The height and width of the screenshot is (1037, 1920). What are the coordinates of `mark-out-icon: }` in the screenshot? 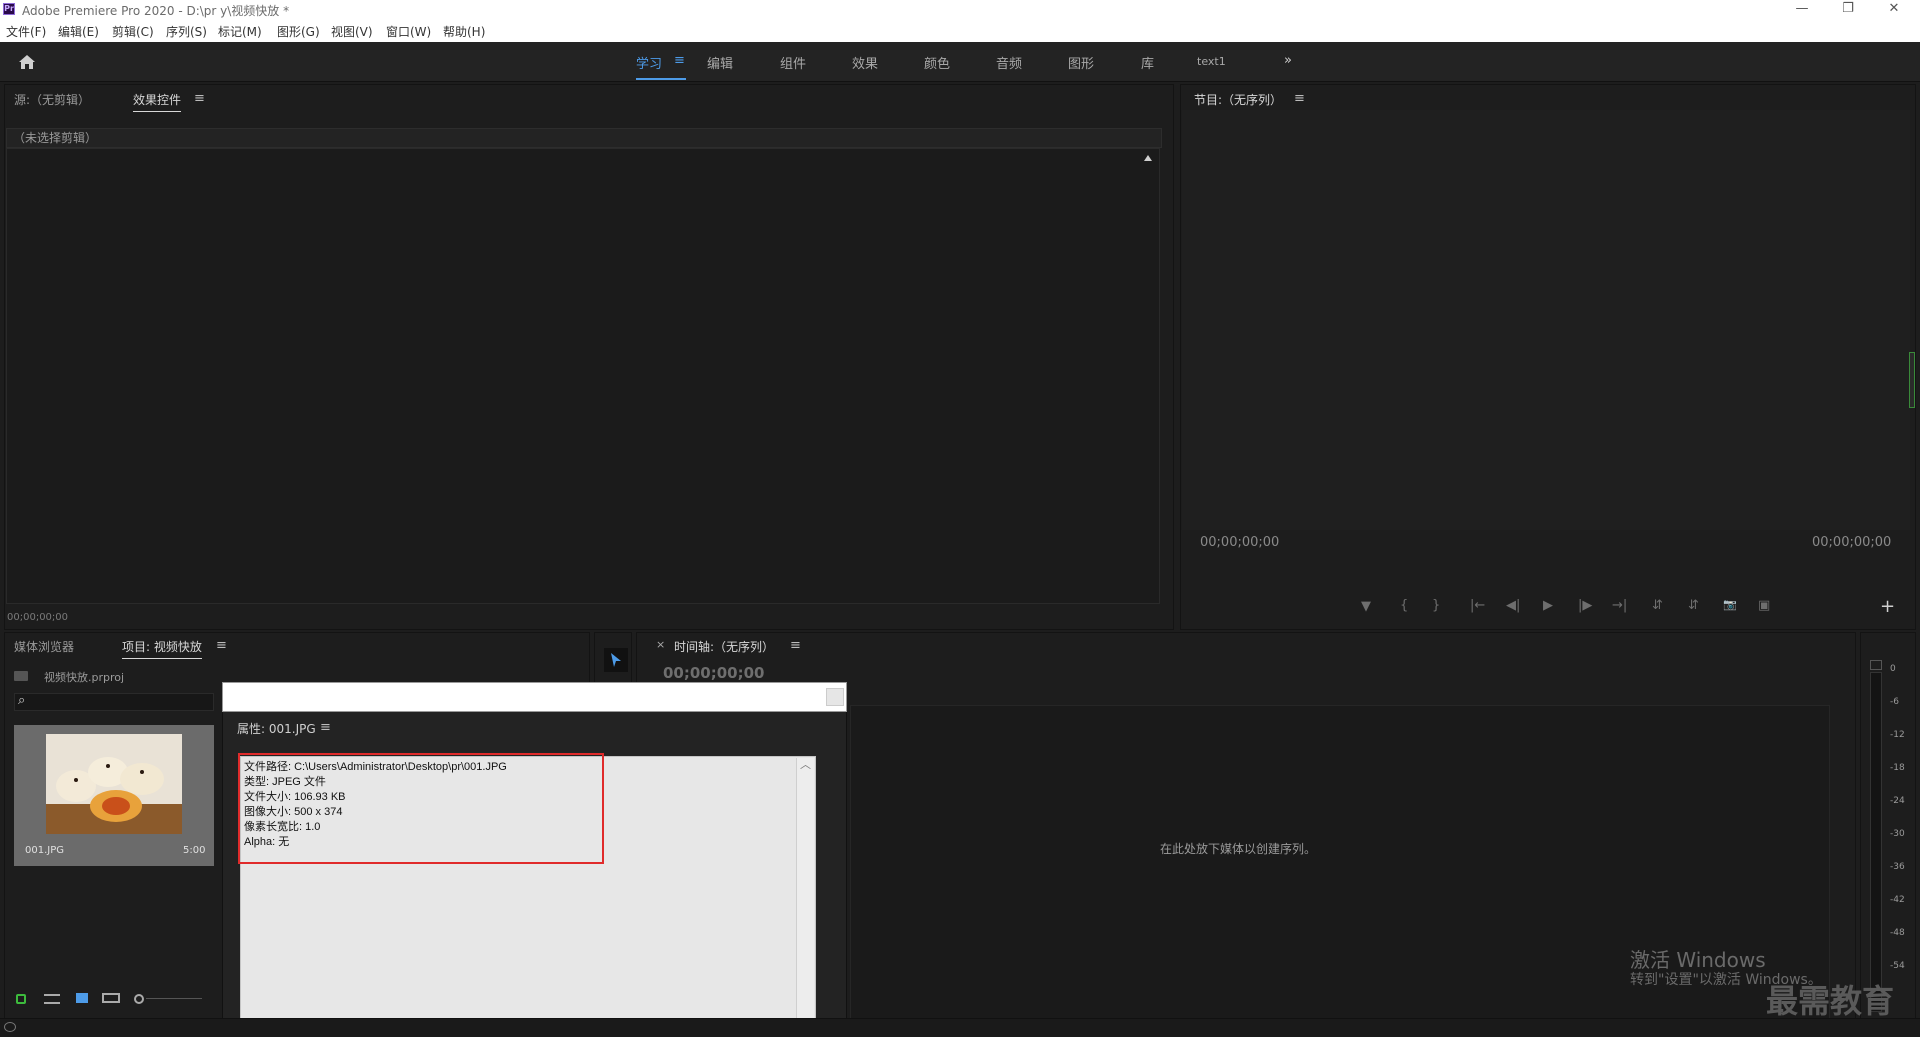 It's located at (1436, 605).